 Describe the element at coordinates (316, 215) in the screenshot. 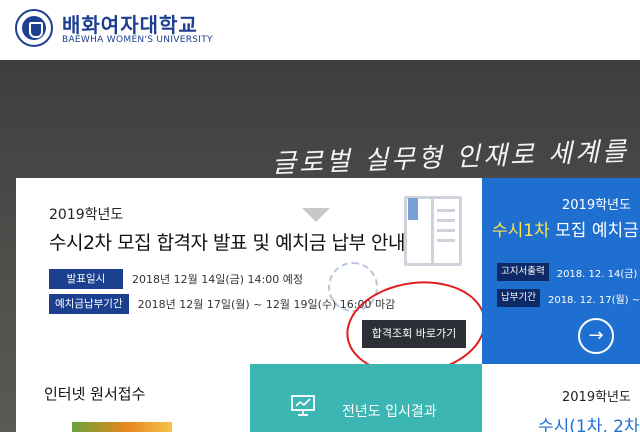

I see `decorative-triangle-icon` at that location.